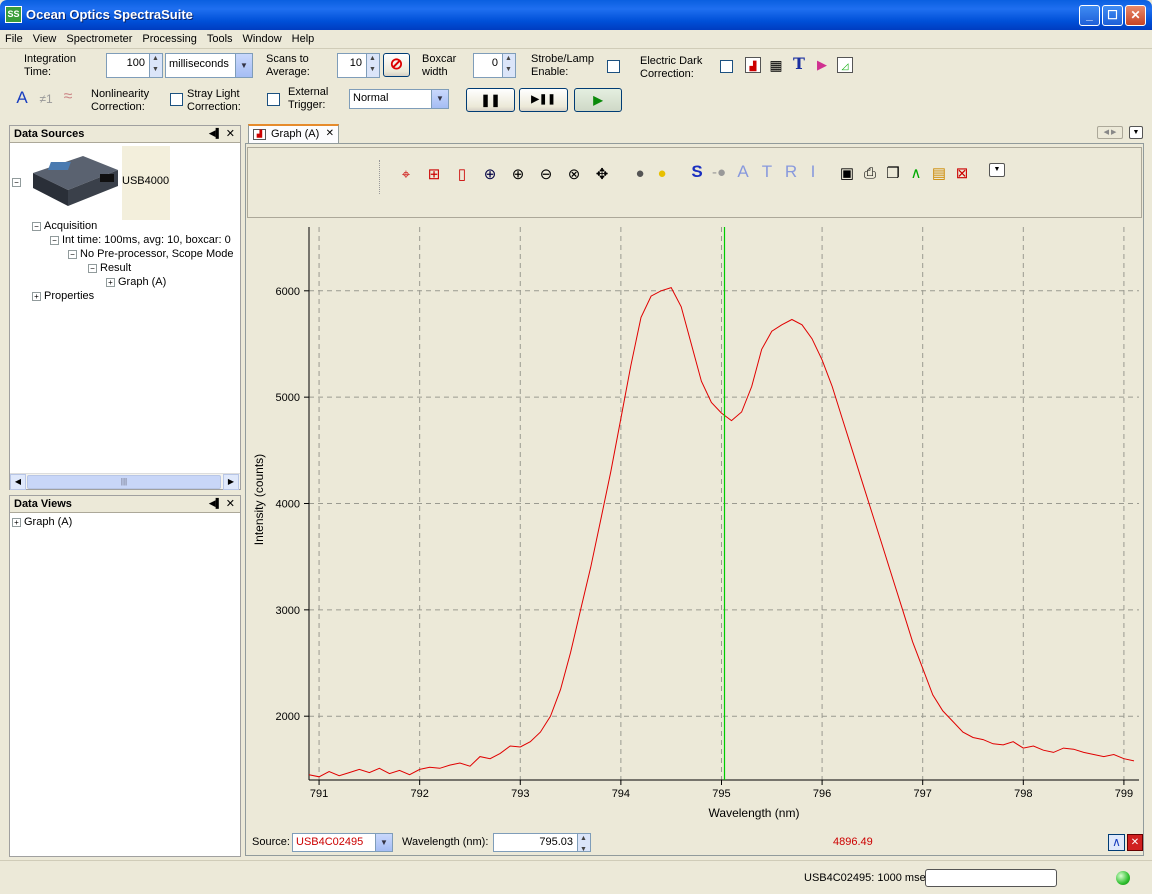  Describe the element at coordinates (231, 482) in the screenshot. I see `scroll-right-icon: ▶` at that location.